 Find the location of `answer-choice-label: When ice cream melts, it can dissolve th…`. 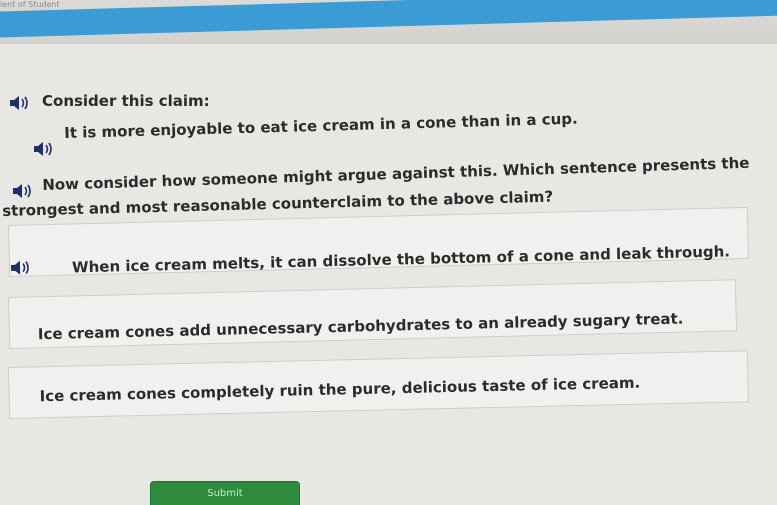

answer-choice-label: When ice cream melts, it can dissolve th… is located at coordinates (401, 259).